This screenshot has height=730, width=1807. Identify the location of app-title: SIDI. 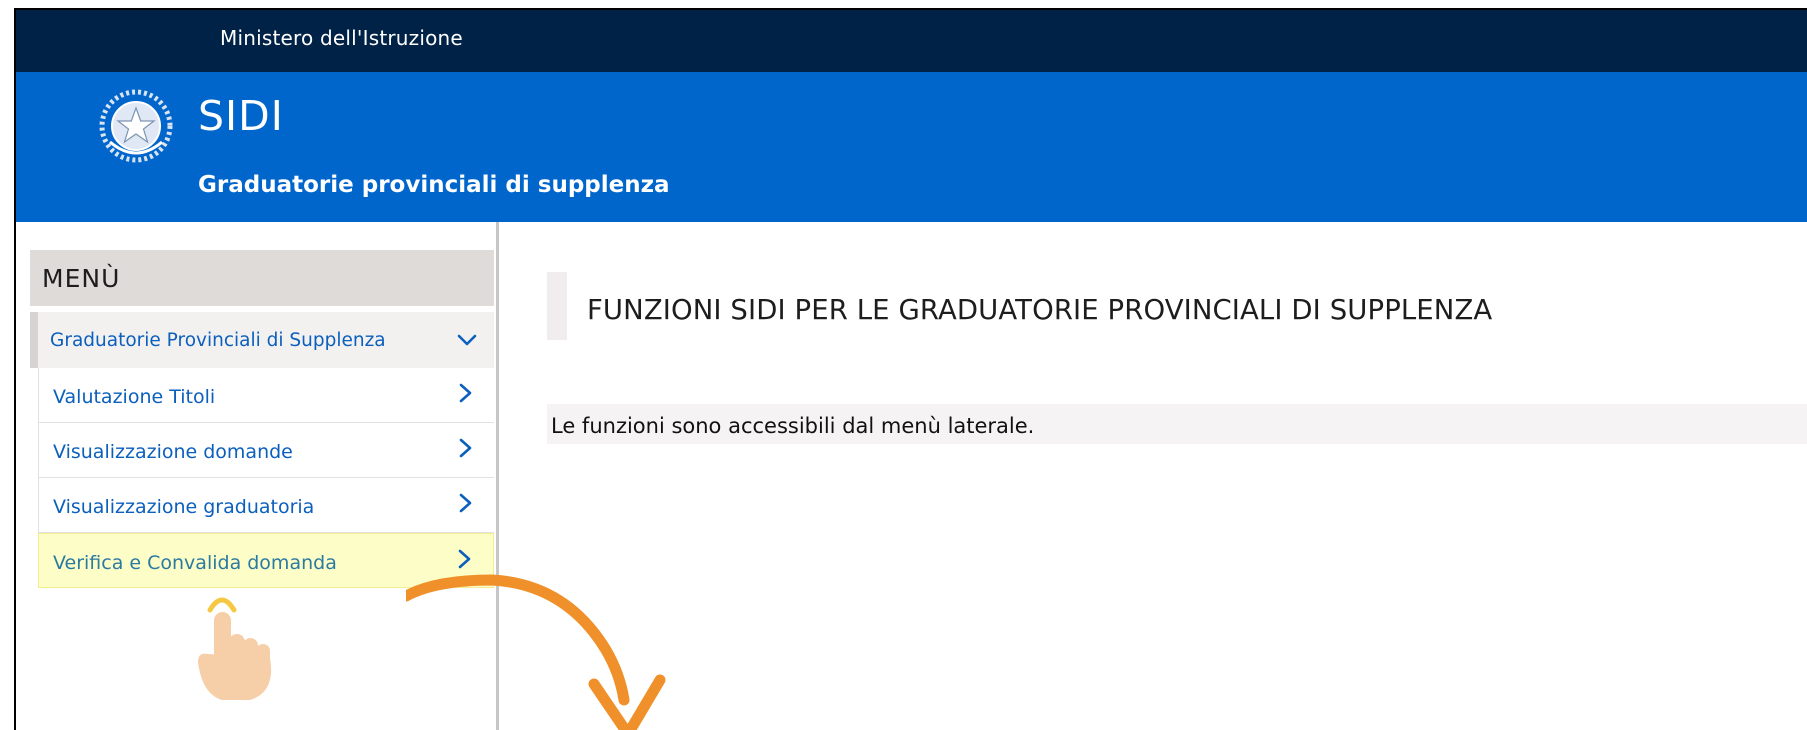
(241, 116).